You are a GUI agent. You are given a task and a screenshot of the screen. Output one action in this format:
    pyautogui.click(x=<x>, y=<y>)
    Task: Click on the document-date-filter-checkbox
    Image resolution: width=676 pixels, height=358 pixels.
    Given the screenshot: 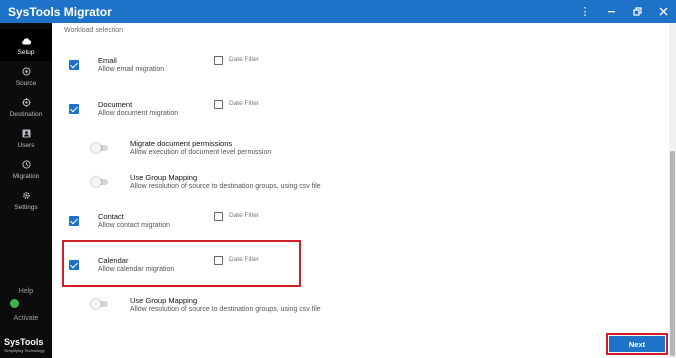 What is the action you would take?
    pyautogui.click(x=218, y=104)
    